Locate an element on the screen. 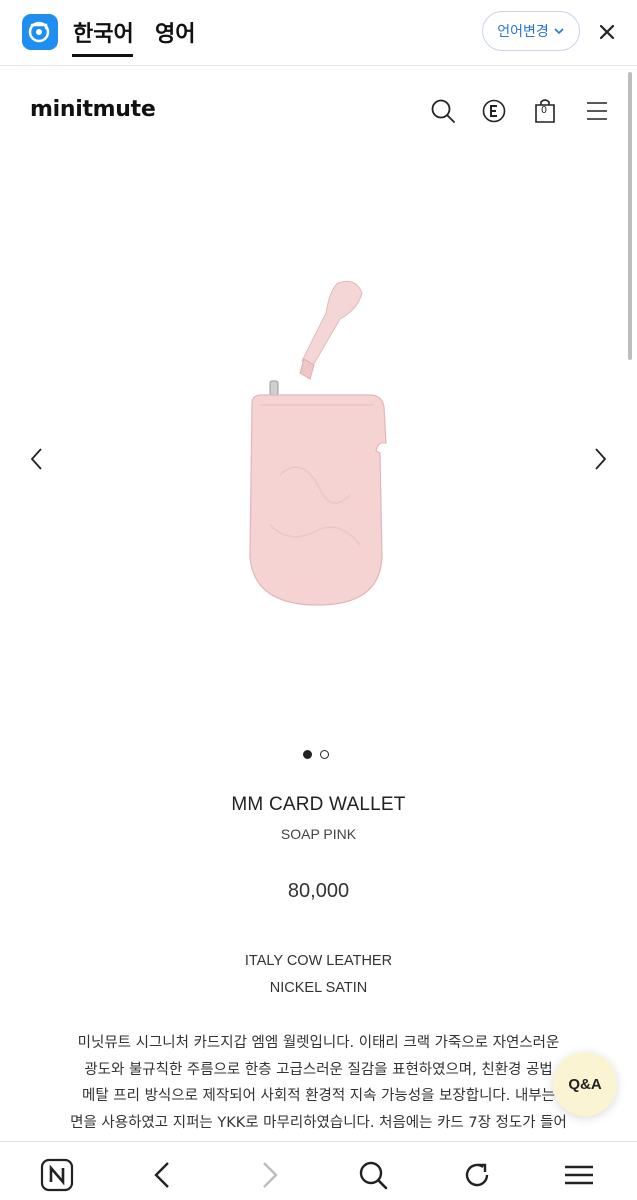 The width and height of the screenshot is (637, 1200). change-language-button: 언어변경 is located at coordinates (531, 31).